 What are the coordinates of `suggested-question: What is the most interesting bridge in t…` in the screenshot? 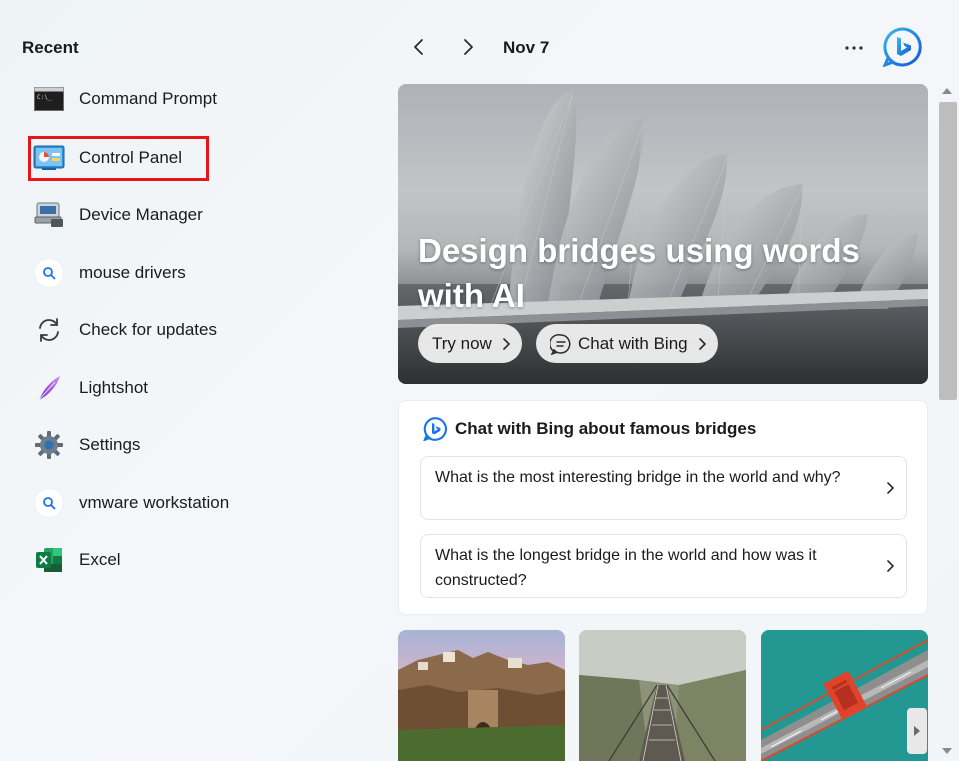 It's located at (663, 488).